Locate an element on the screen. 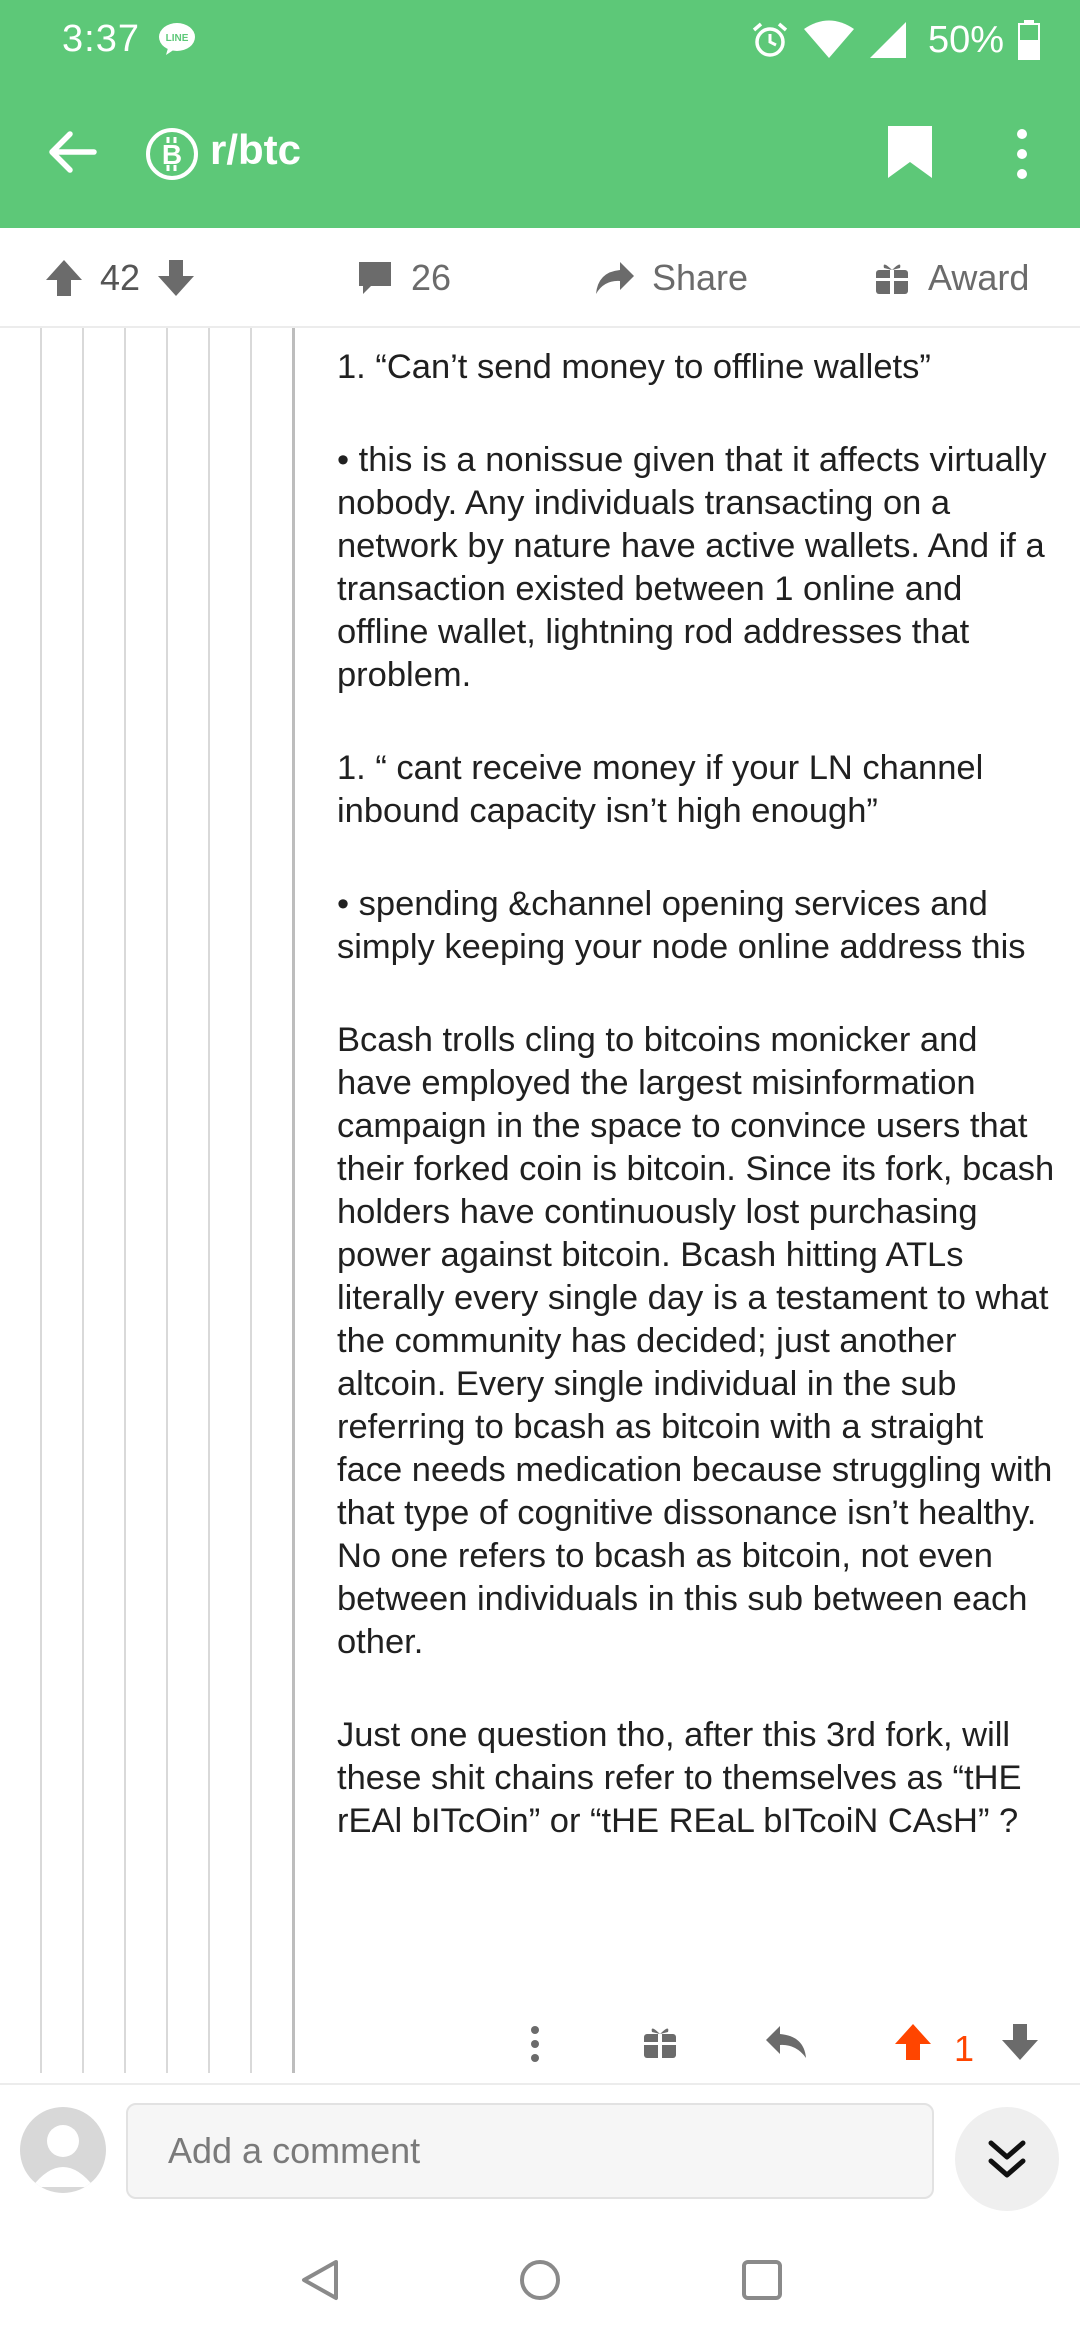  collapse-button is located at coordinates (1007, 2159).